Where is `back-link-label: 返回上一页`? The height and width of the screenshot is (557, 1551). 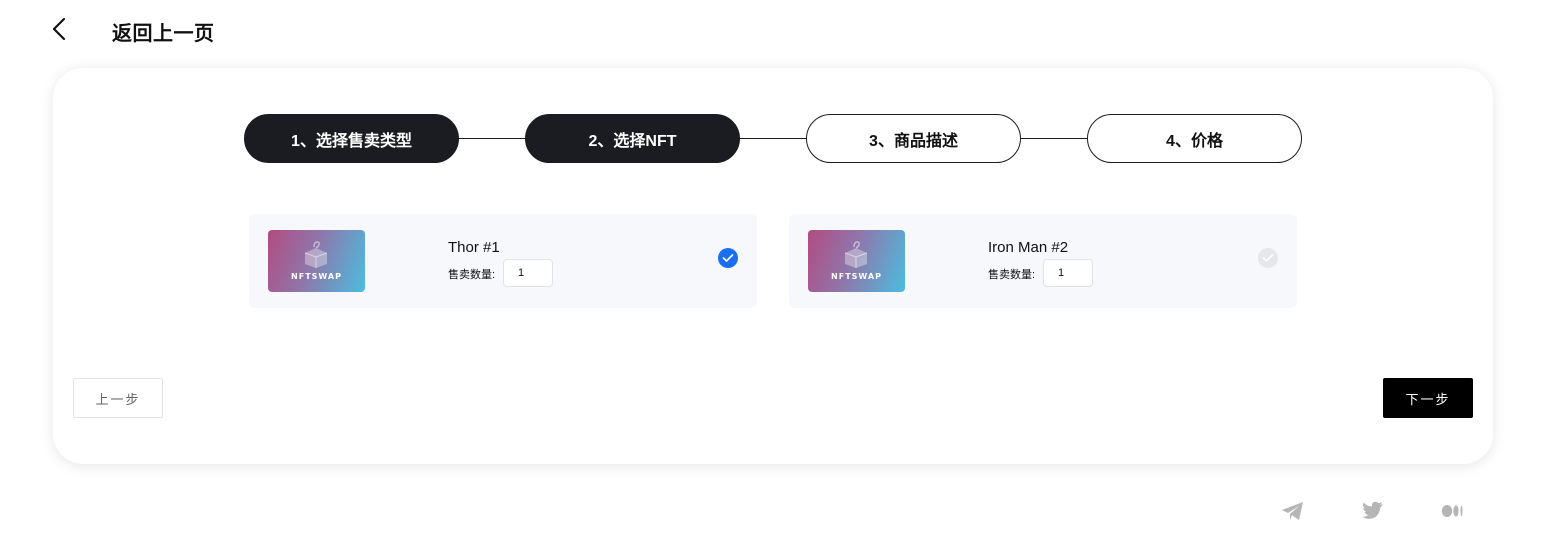
back-link-label: 返回上一页 is located at coordinates (163, 31).